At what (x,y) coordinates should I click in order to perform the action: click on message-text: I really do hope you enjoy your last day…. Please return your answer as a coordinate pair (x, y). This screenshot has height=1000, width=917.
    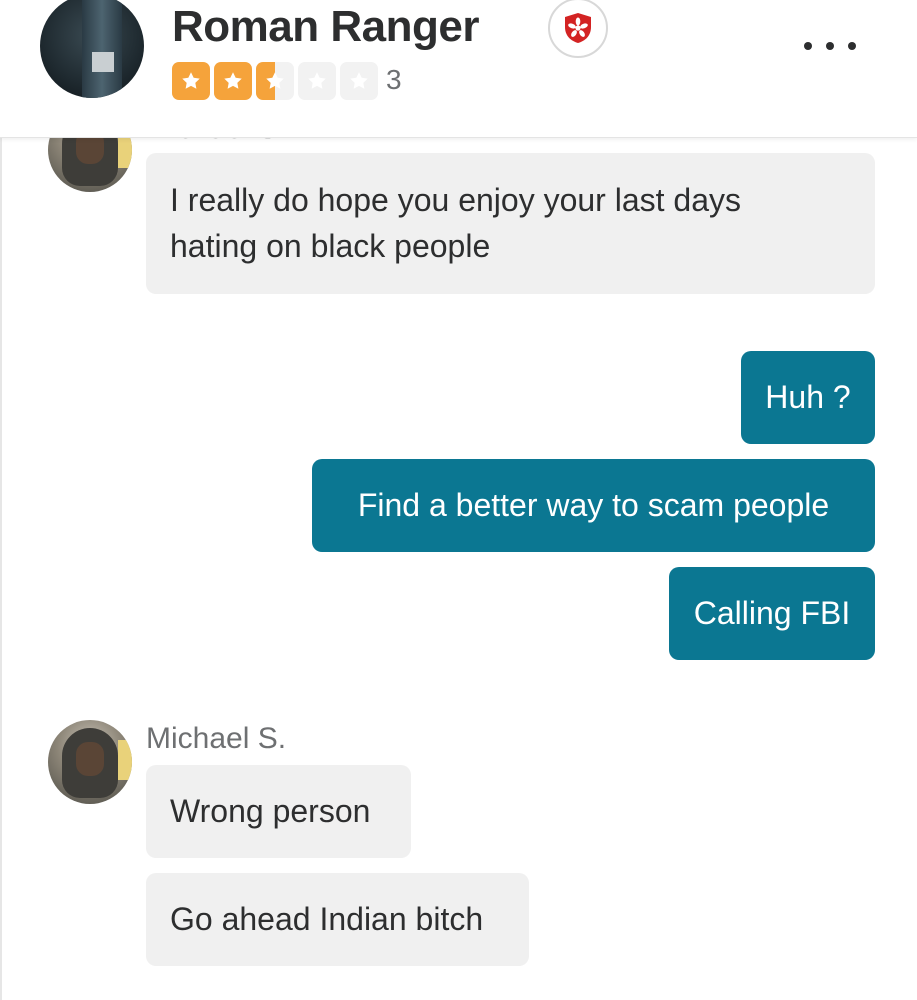
    Looking at the image, I should click on (455, 200).